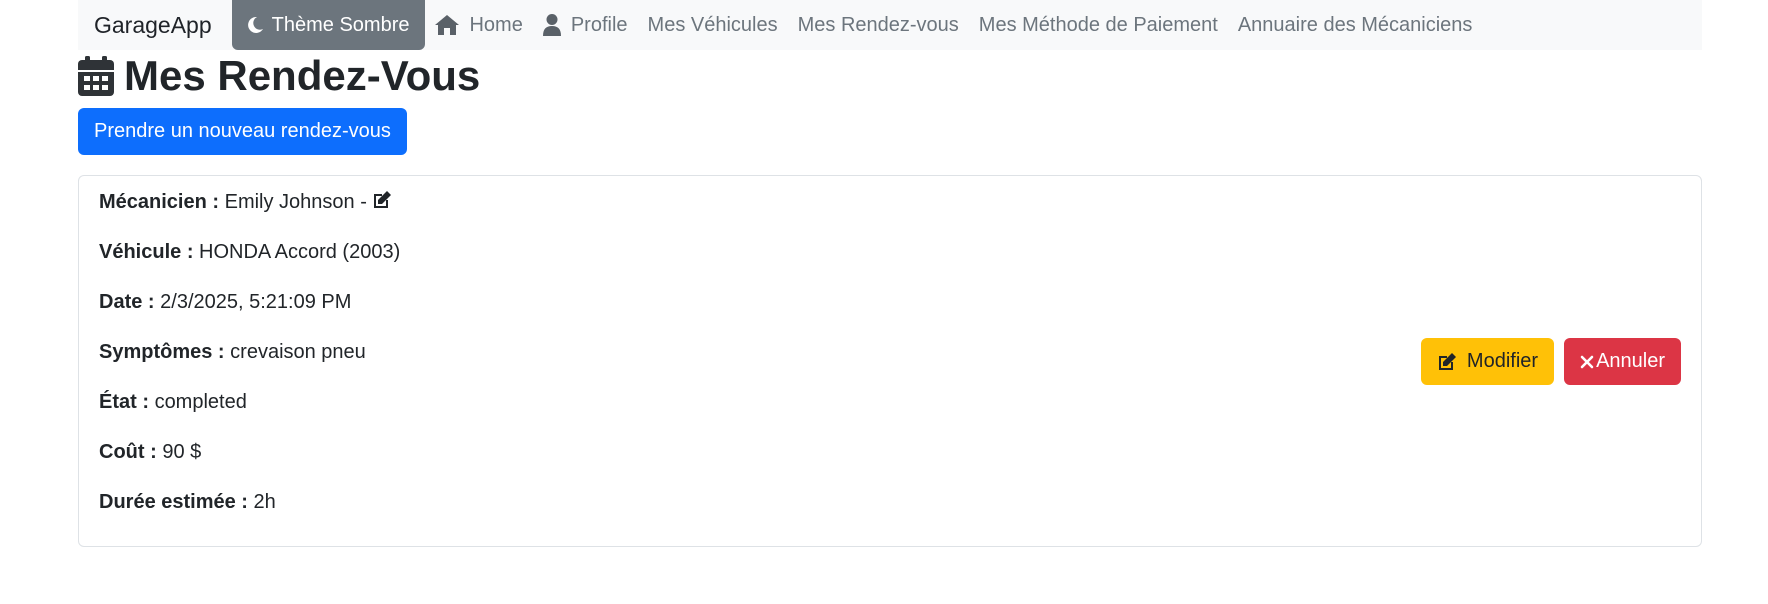 The image size is (1768, 604). I want to click on cost-value: 90 $, so click(182, 452).